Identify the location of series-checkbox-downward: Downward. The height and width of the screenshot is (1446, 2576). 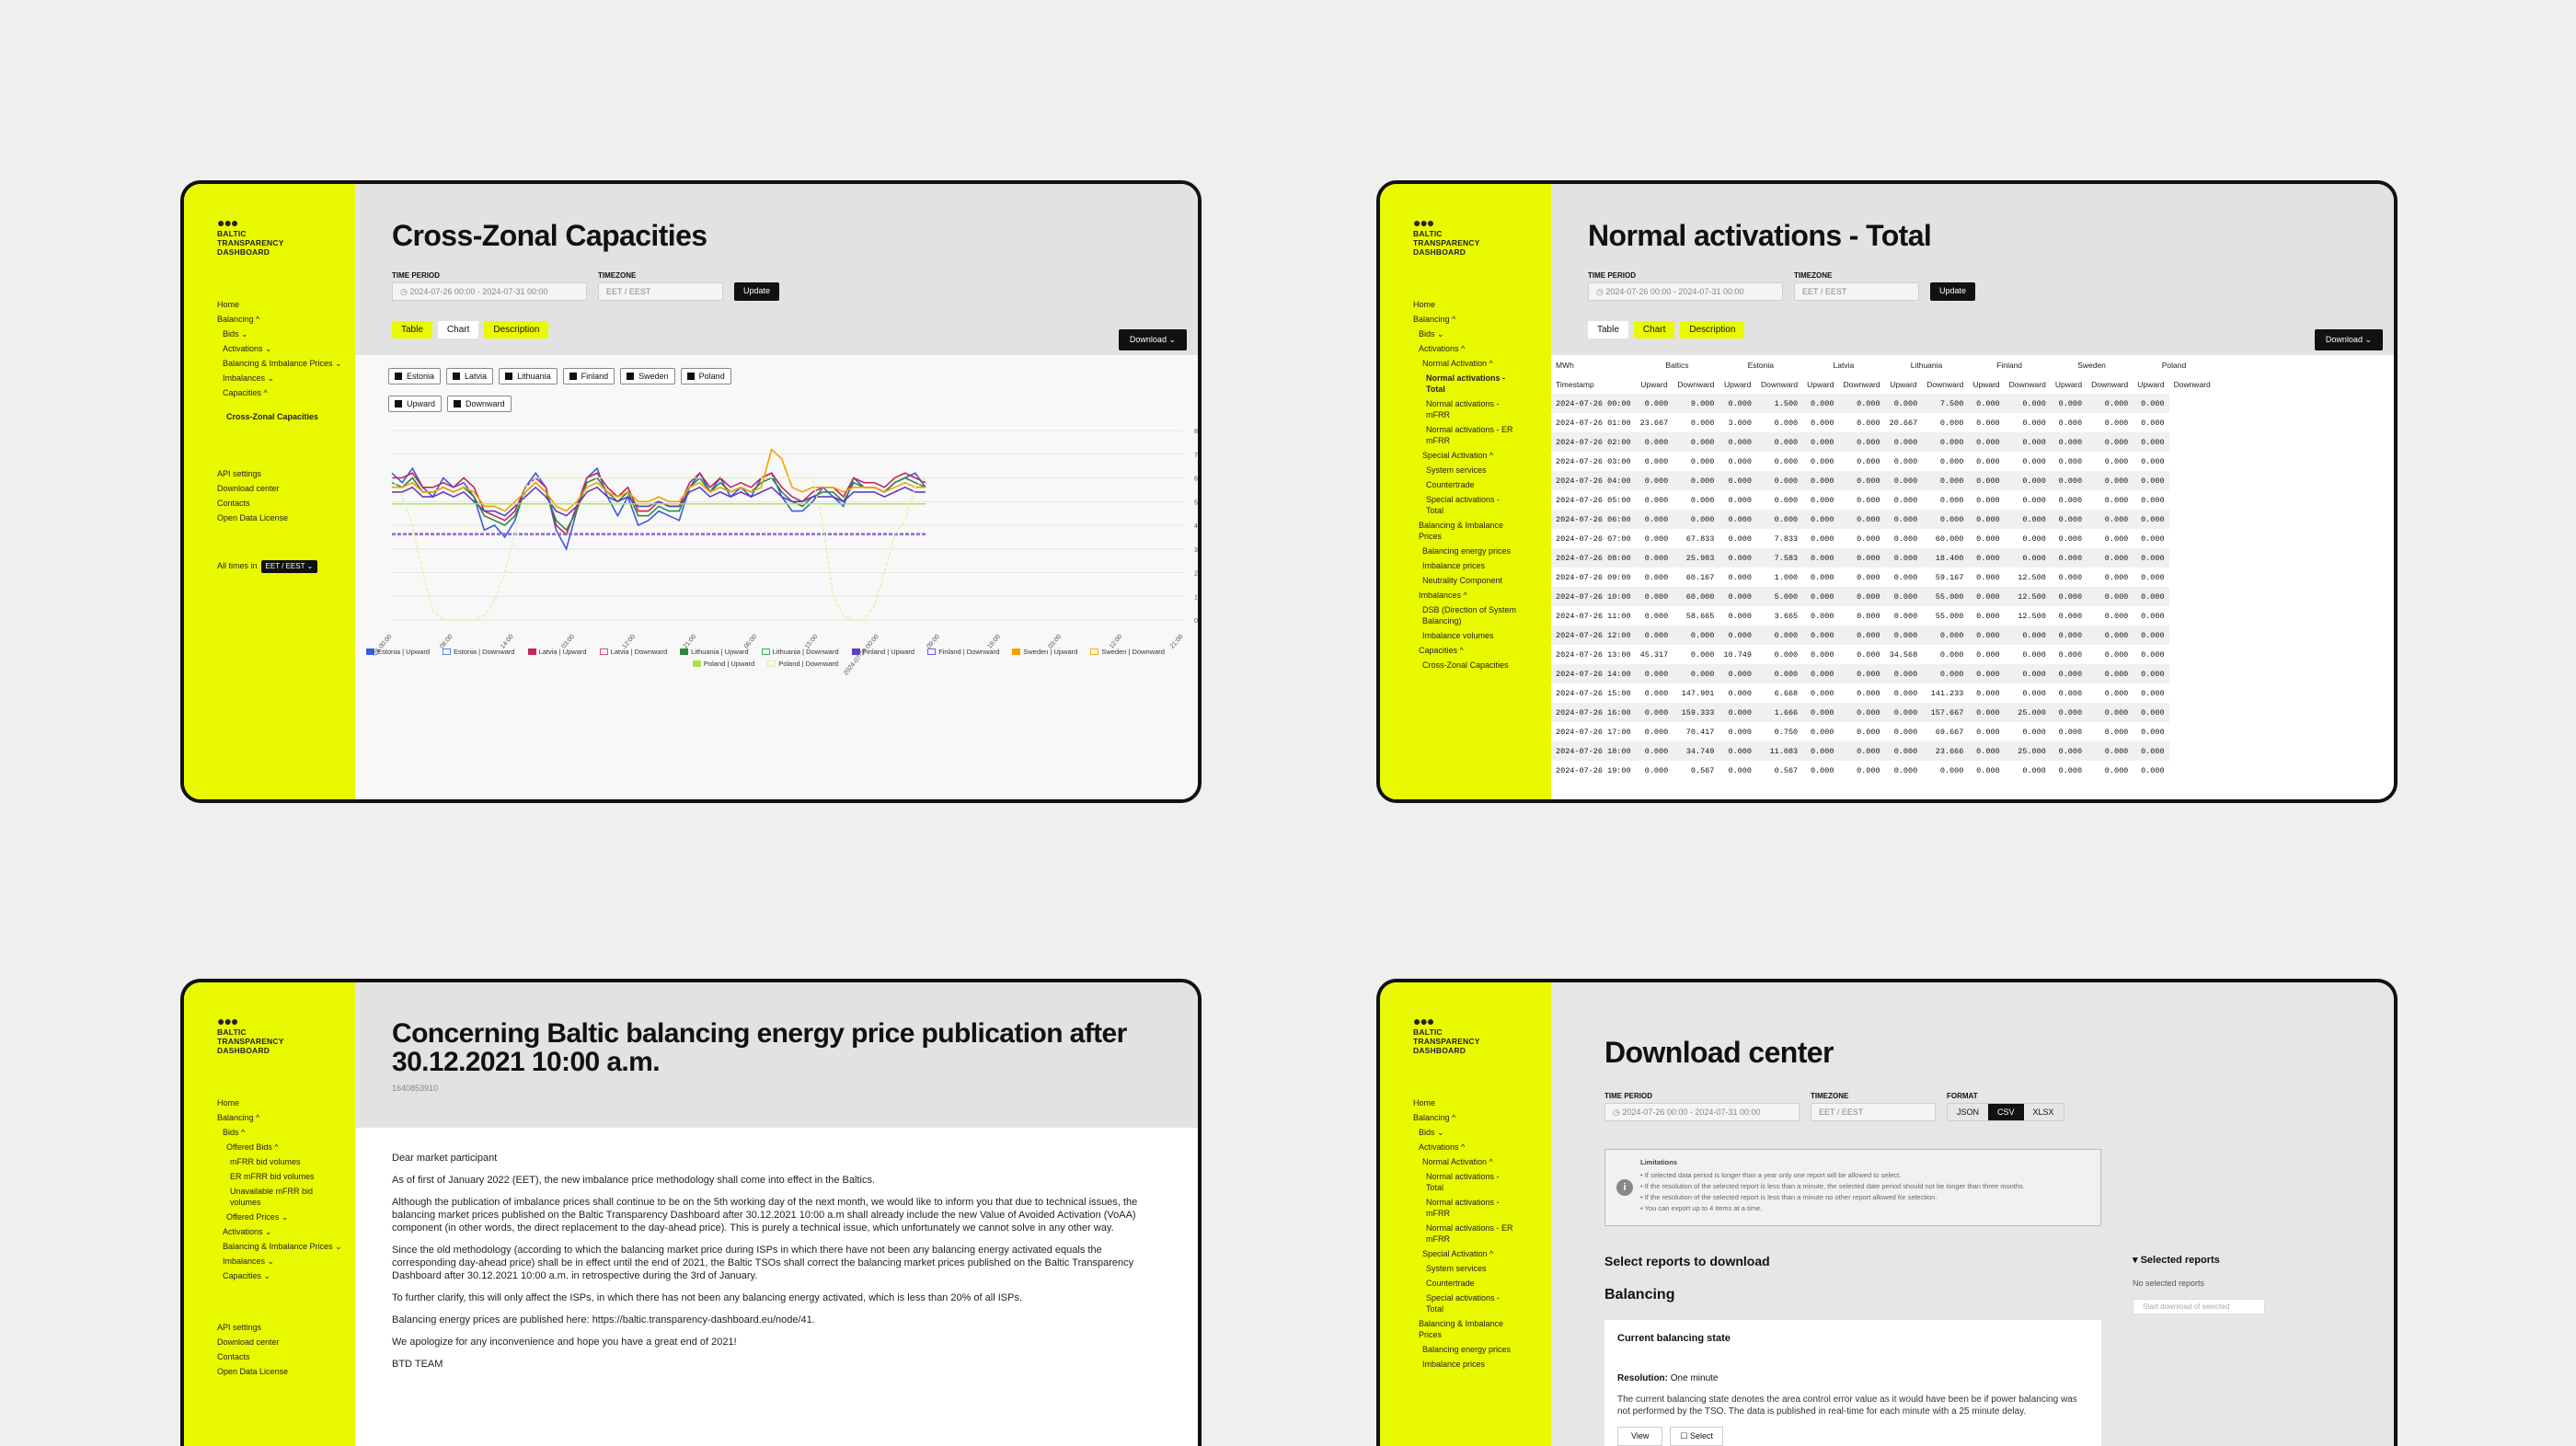
(479, 404).